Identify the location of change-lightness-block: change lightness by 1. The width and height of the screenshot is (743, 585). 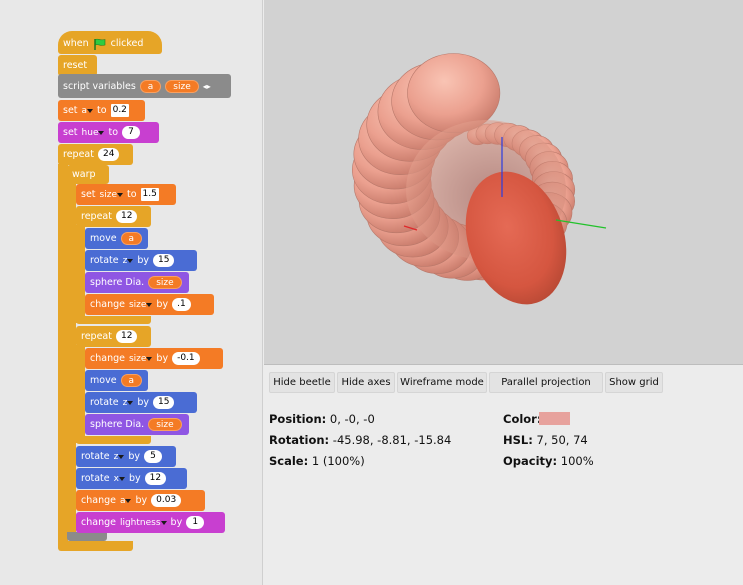
(150, 522).